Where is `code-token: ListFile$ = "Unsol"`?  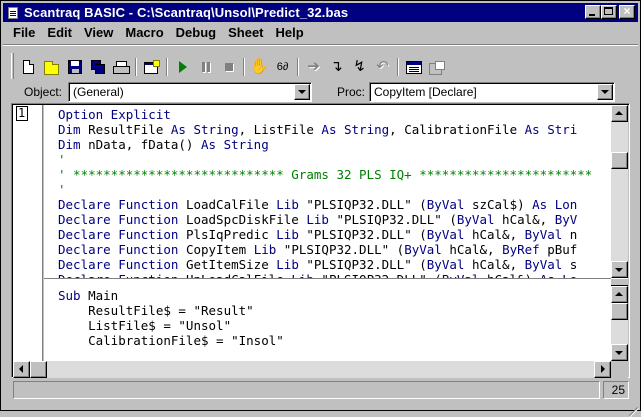
code-token: ListFile$ = "Unsol" is located at coordinates (145, 325).